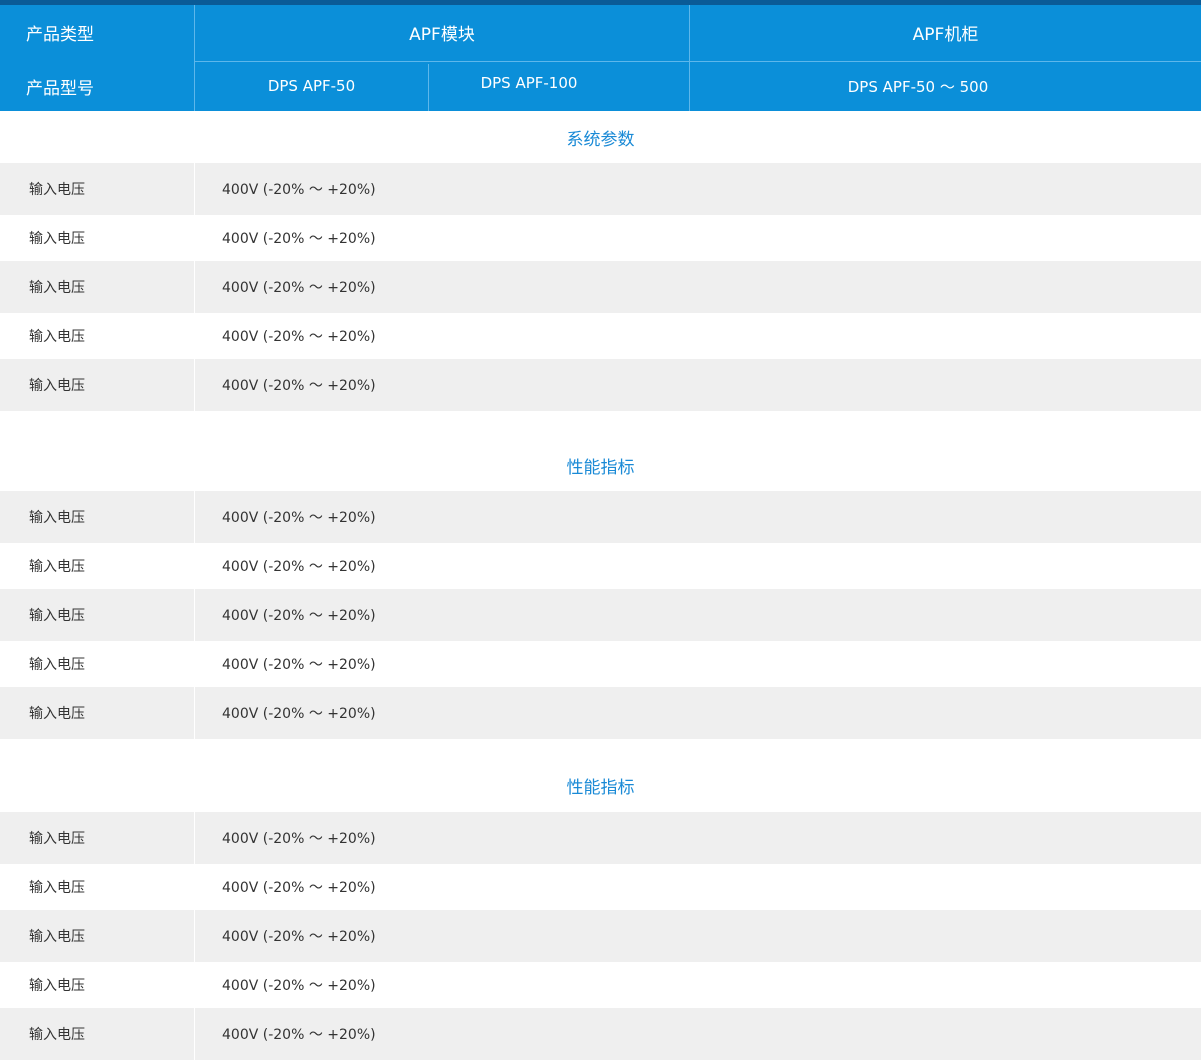 Image resolution: width=1201 pixels, height=1060 pixels. What do you see at coordinates (311, 86) in the screenshot?
I see `model-apf-50: DPS APF-50` at bounding box center [311, 86].